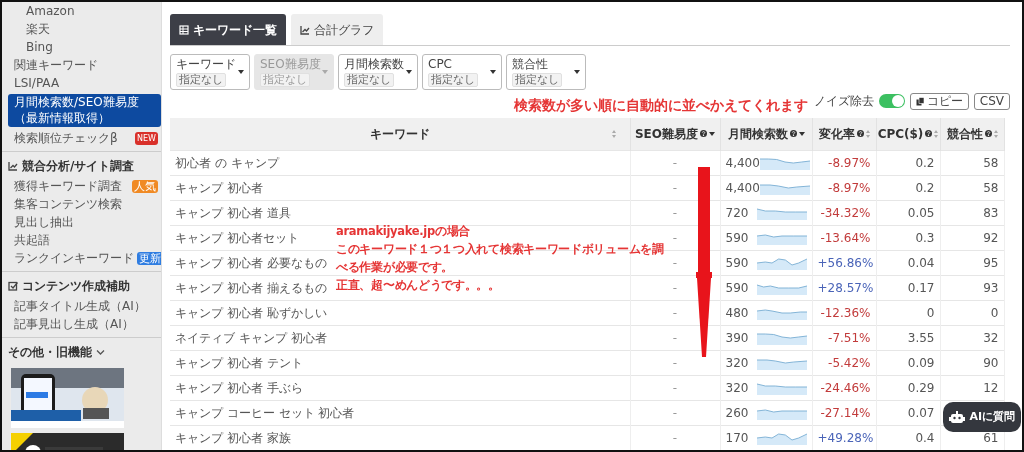 The width and height of the screenshot is (1024, 452). What do you see at coordinates (919, 101) in the screenshot?
I see `copy-icon` at bounding box center [919, 101].